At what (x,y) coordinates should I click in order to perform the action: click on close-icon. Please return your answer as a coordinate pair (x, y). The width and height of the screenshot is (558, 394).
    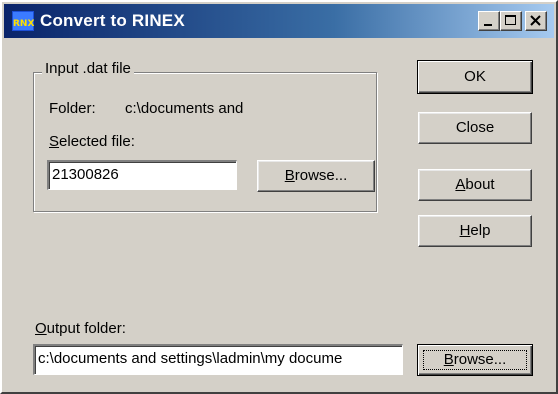
    Looking at the image, I should click on (535, 20).